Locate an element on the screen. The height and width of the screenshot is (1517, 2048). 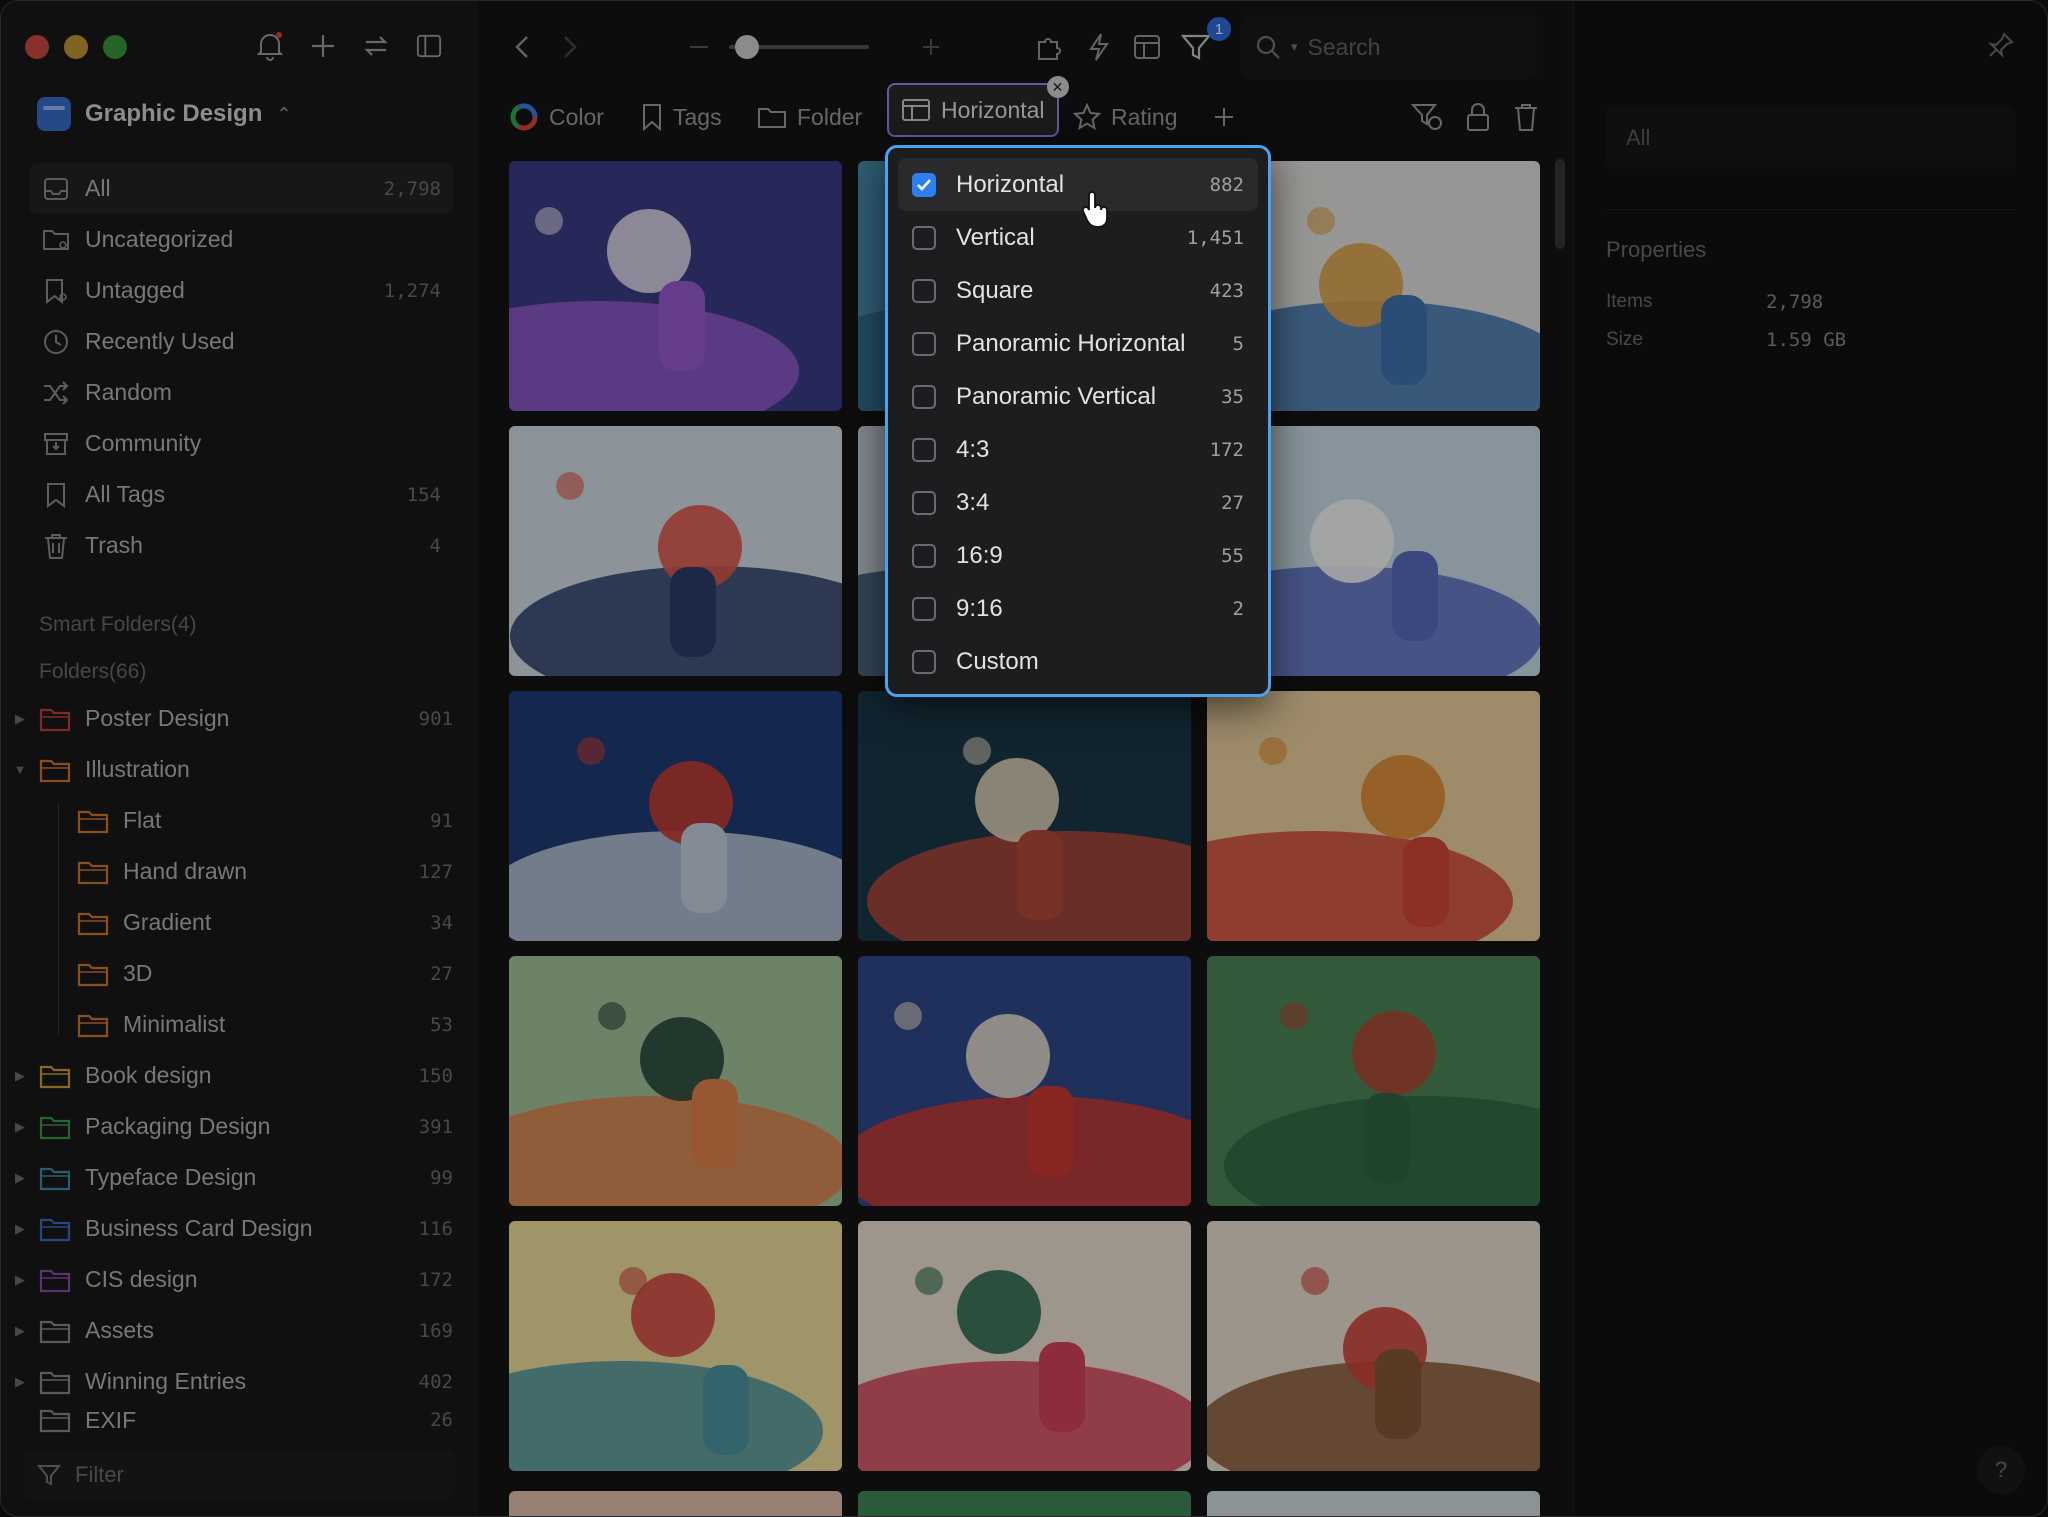
sidebar-item-recently-used: Recently Used is located at coordinates (241, 341).